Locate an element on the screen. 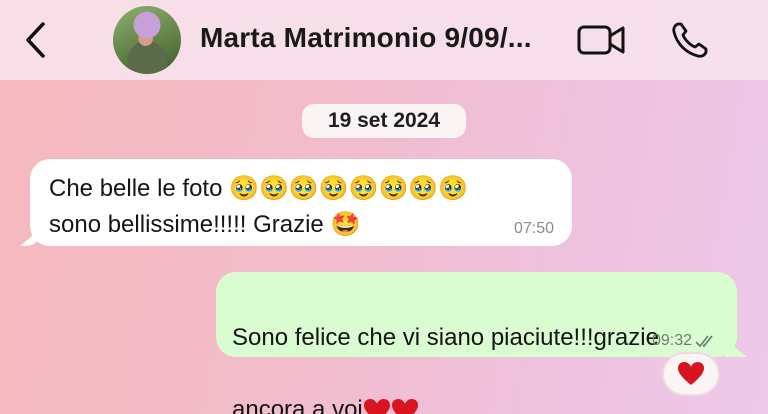  message-time: 09:32 is located at coordinates (671, 340).